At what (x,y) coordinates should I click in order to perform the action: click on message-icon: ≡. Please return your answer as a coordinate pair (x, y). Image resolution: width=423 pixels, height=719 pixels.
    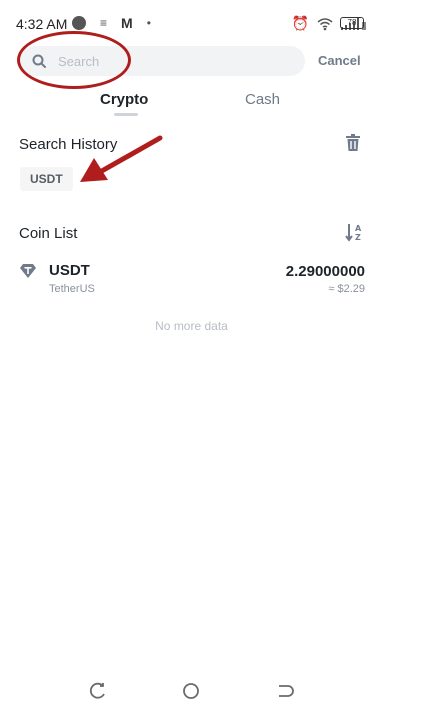
    Looking at the image, I should click on (104, 23).